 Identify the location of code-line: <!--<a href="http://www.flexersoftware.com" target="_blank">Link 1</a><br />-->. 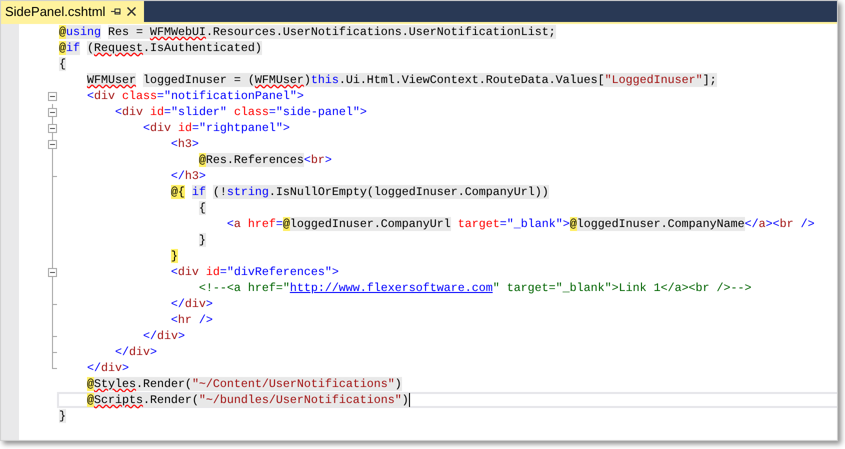
(475, 288).